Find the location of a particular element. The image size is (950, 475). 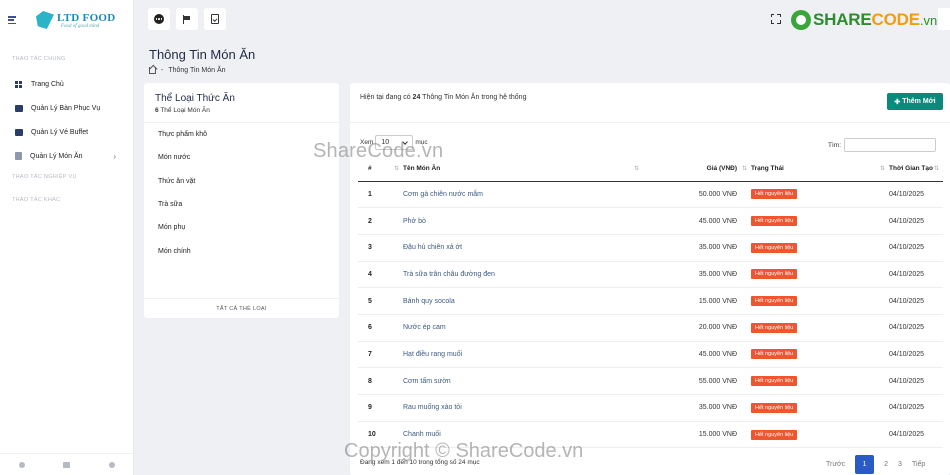

menu-toggle-icon is located at coordinates (13, 20).